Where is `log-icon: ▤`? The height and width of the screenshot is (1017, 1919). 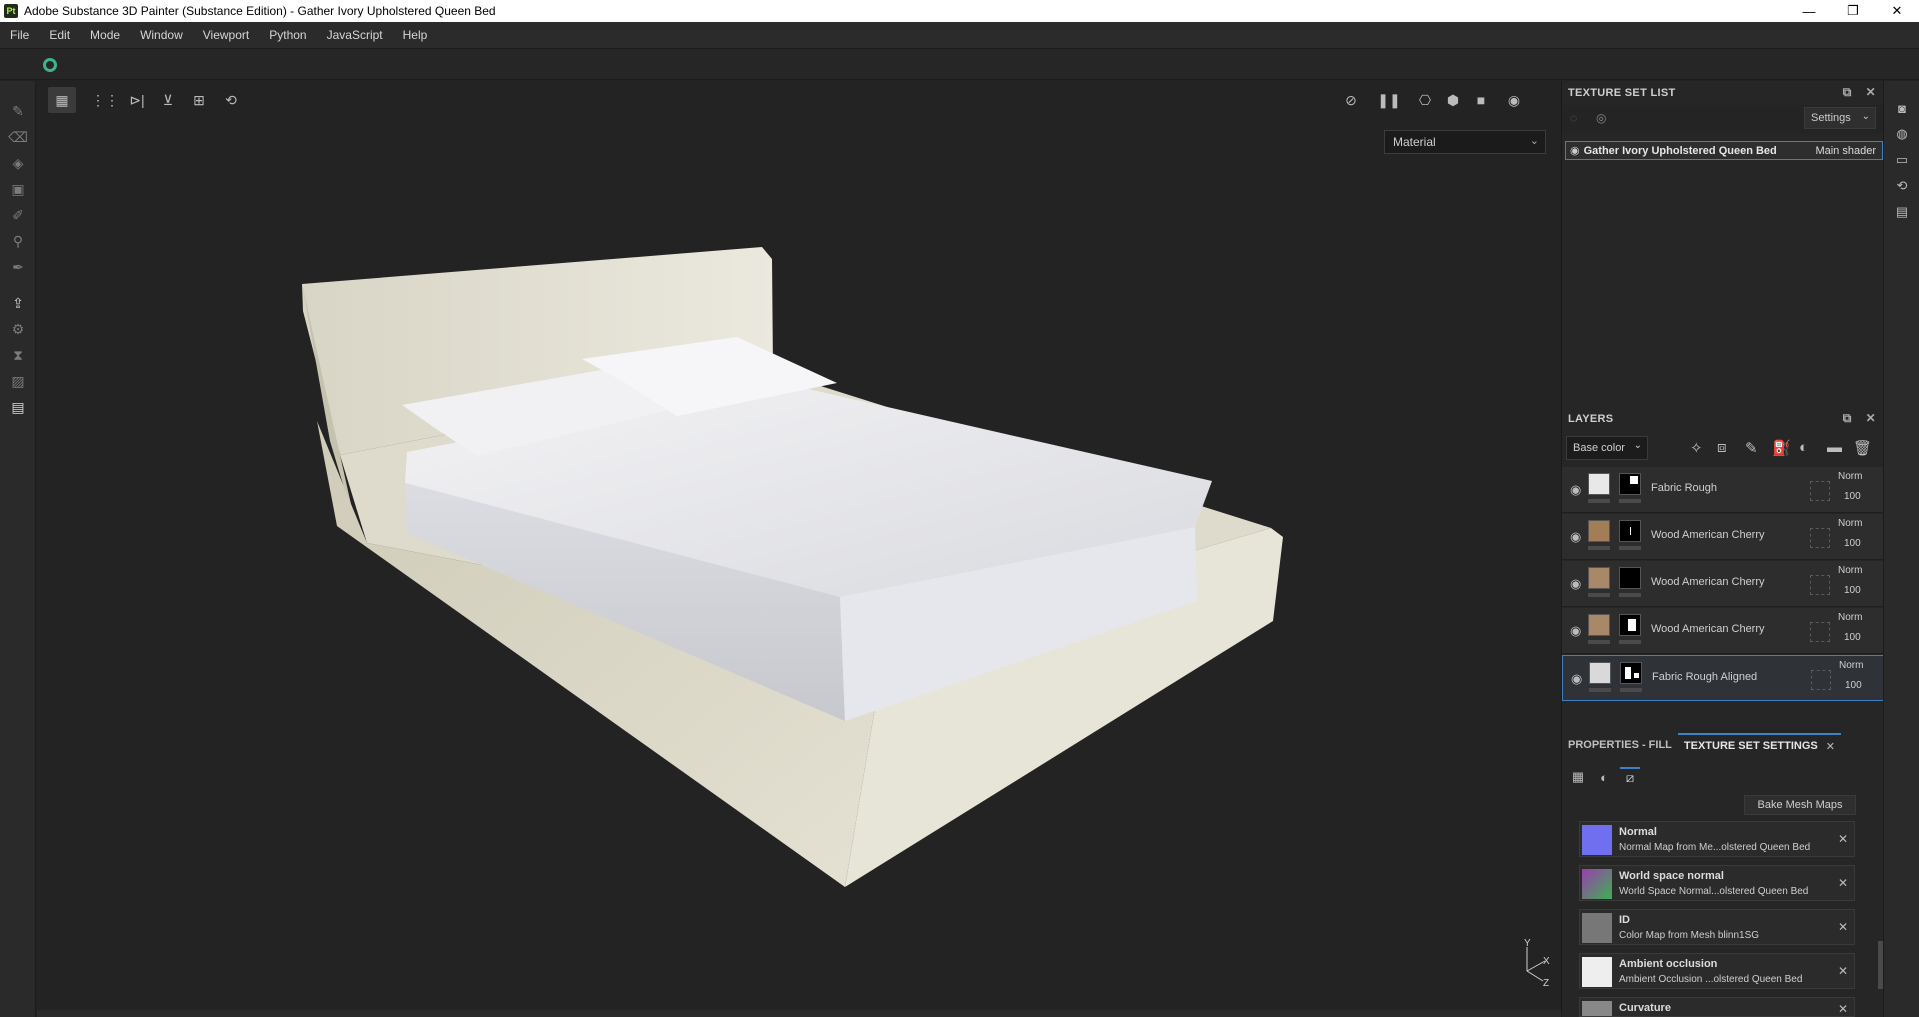 log-icon: ▤ is located at coordinates (1902, 212).